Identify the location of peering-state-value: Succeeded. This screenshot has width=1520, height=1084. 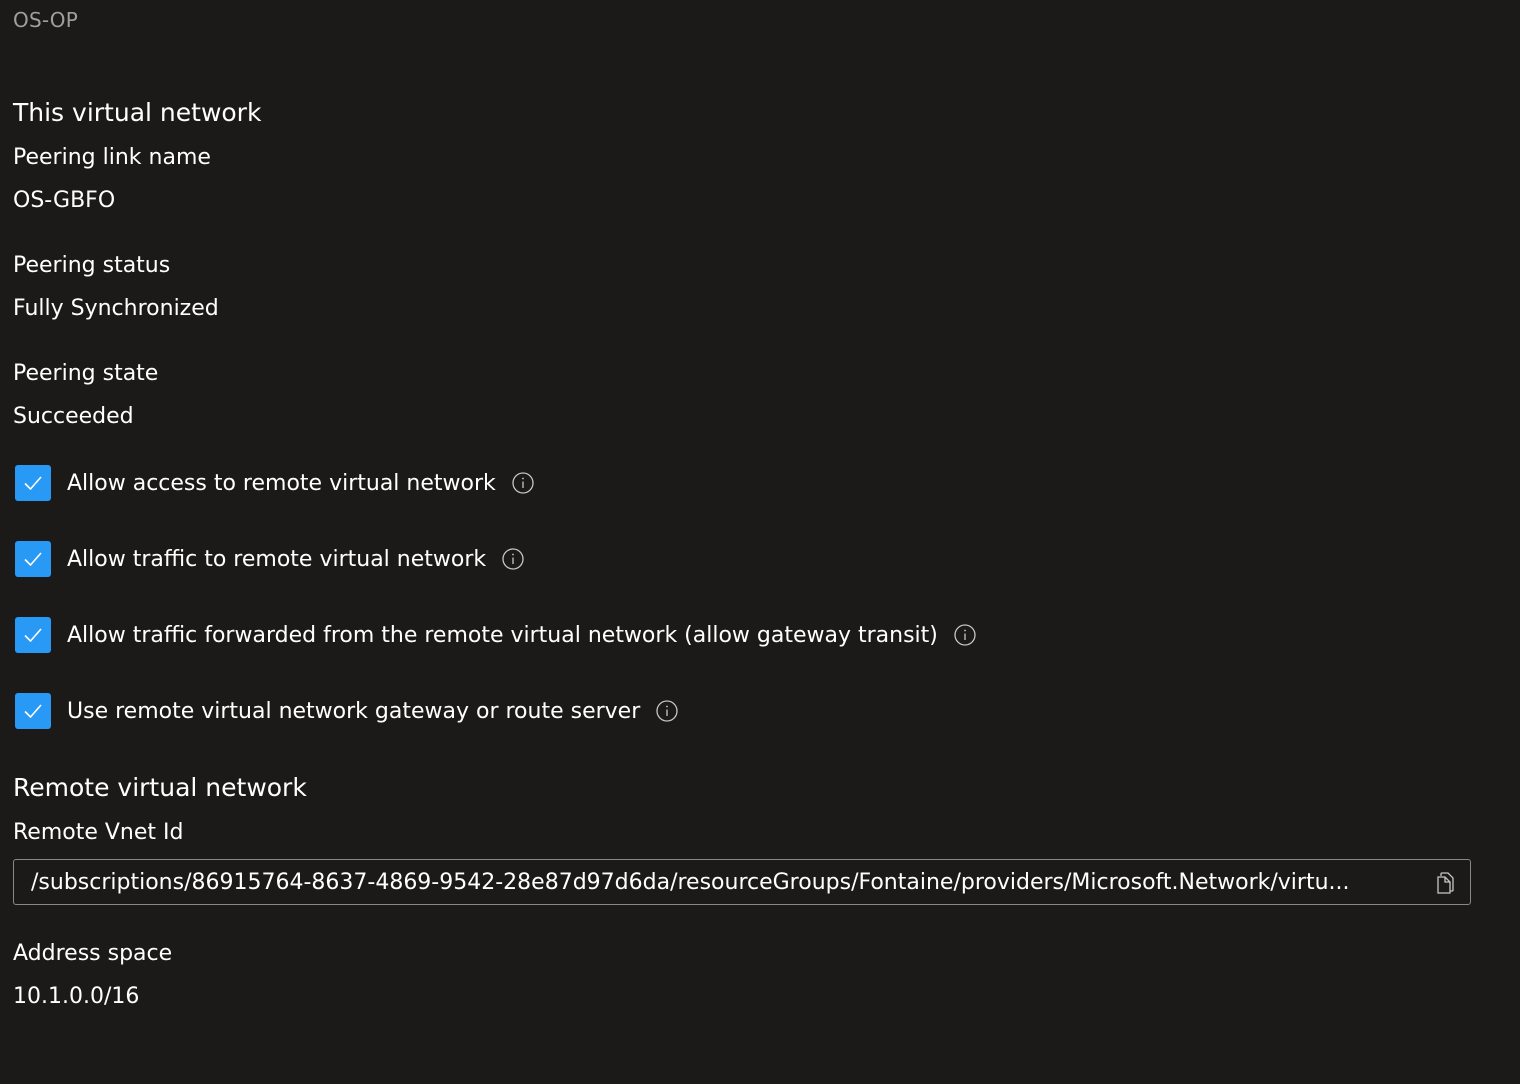
(73, 416).